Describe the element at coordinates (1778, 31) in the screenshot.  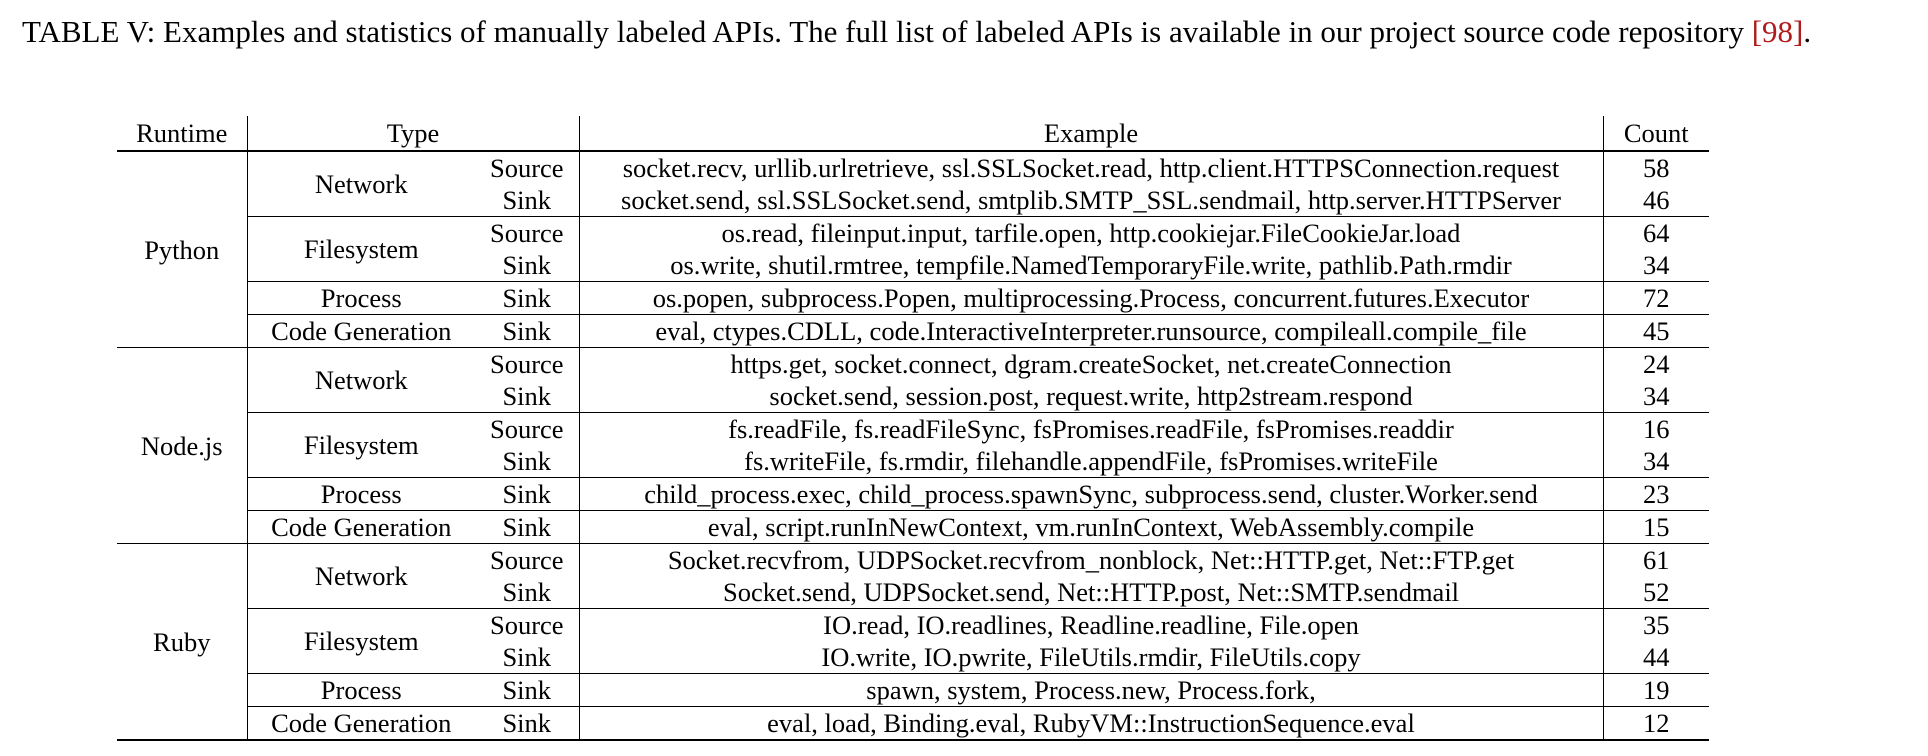
I see `citation-link: [98]` at that location.